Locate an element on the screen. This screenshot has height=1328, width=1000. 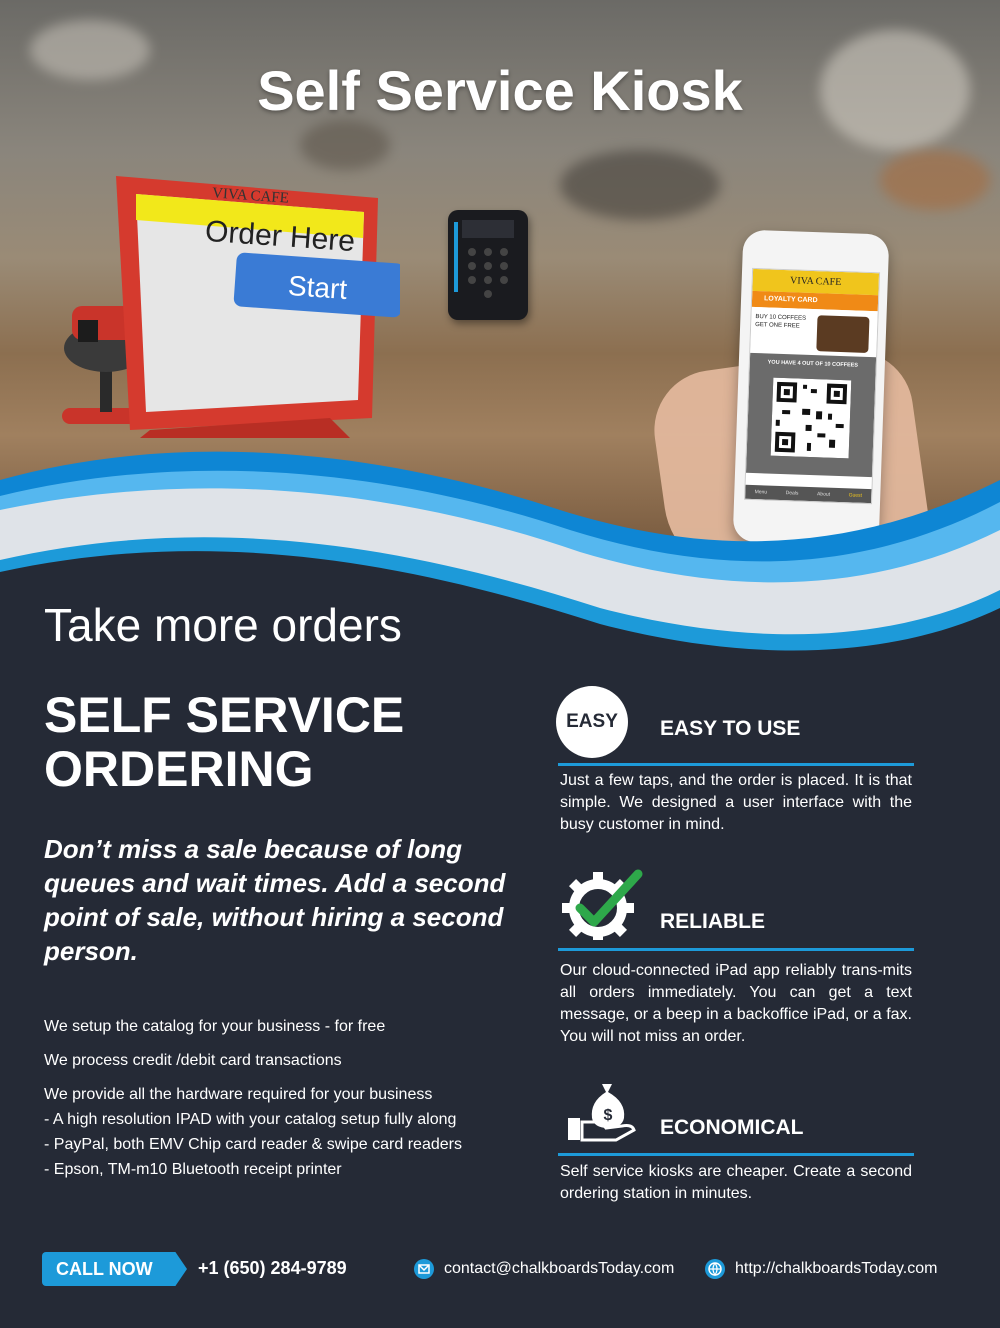
subtitle: Take more orders is located at coordinates (223, 625).